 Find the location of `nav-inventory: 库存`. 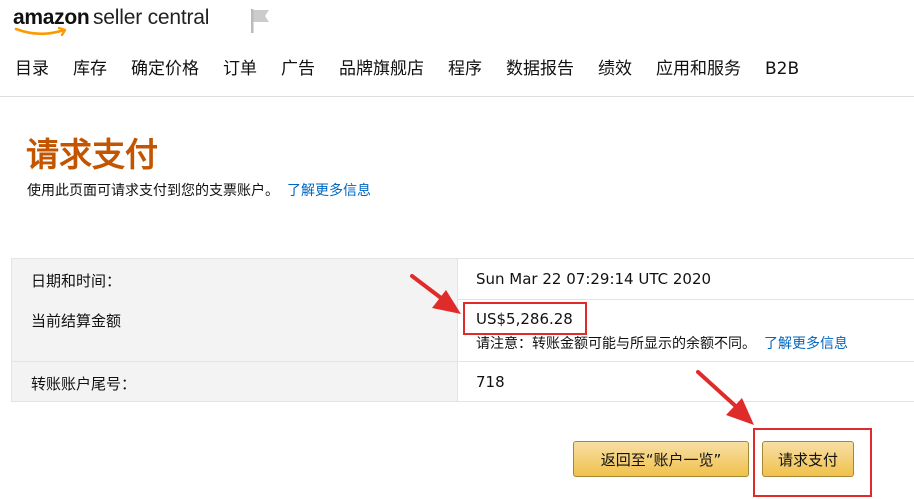

nav-inventory: 库存 is located at coordinates (90, 70).